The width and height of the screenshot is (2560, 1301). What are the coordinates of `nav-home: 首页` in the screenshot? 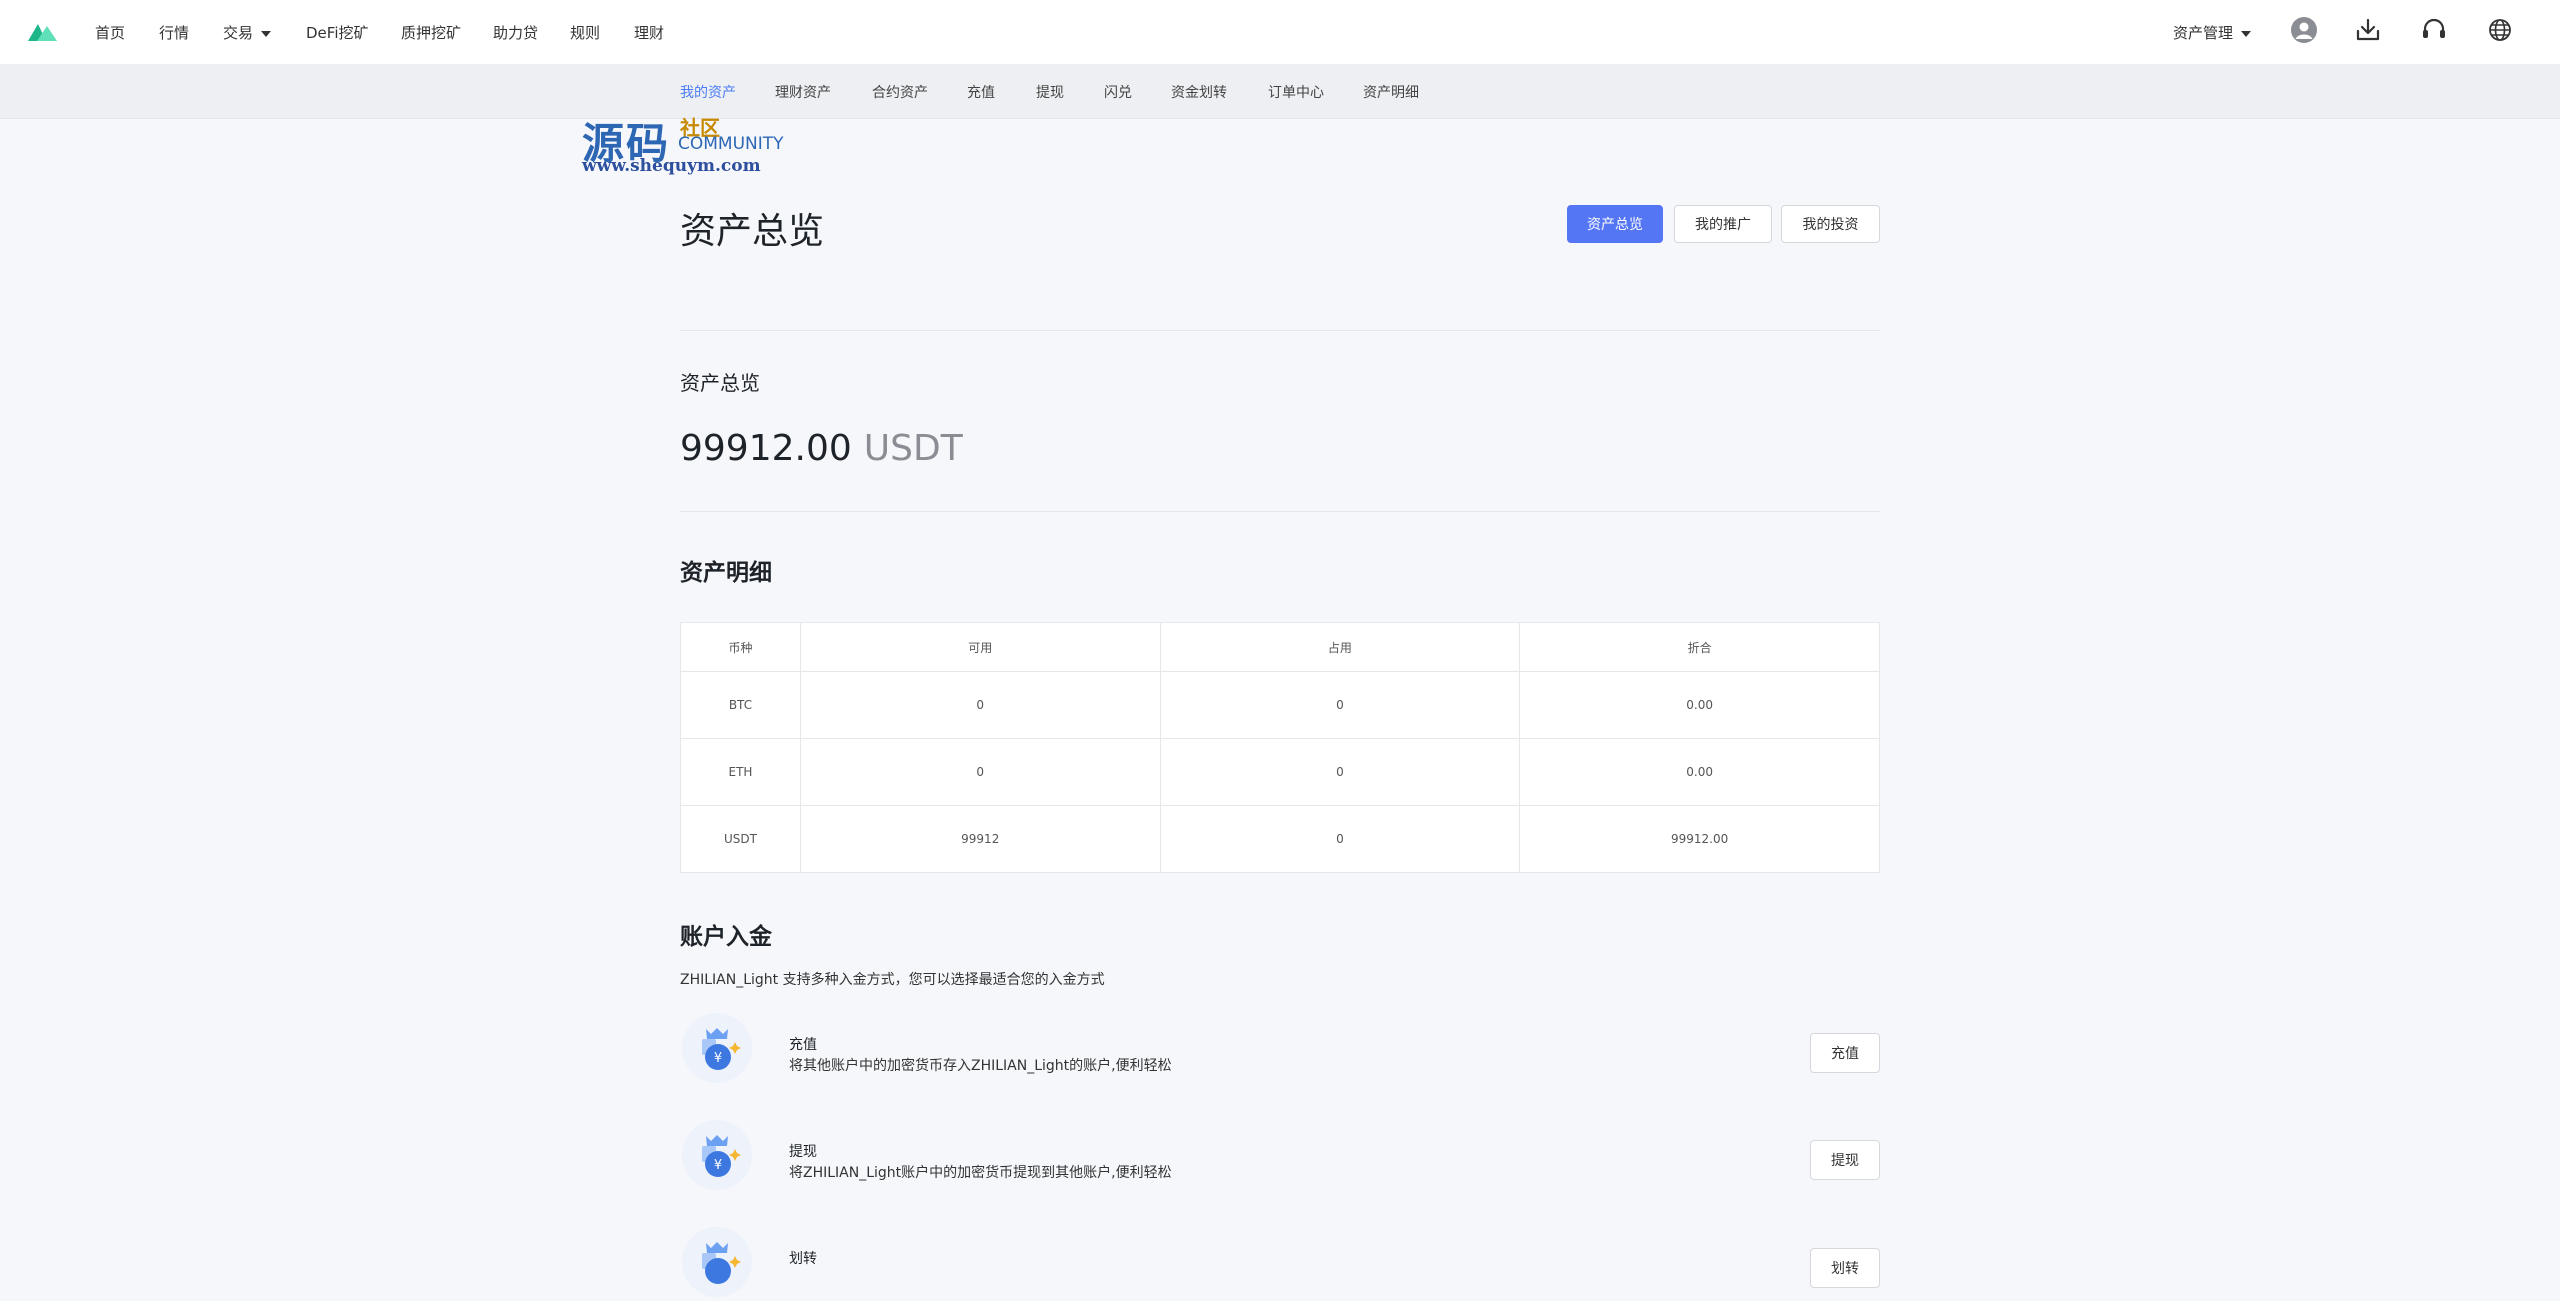 It's located at (110, 32).